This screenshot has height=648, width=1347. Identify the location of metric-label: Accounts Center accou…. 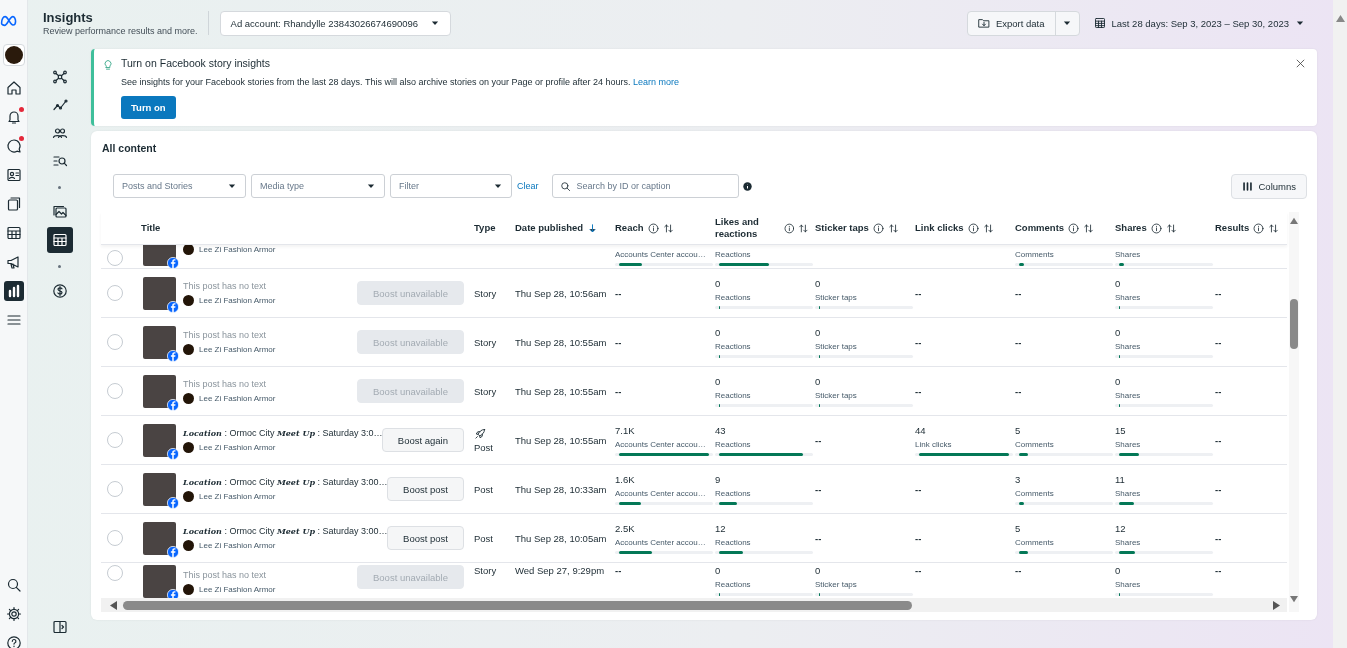
(660, 444).